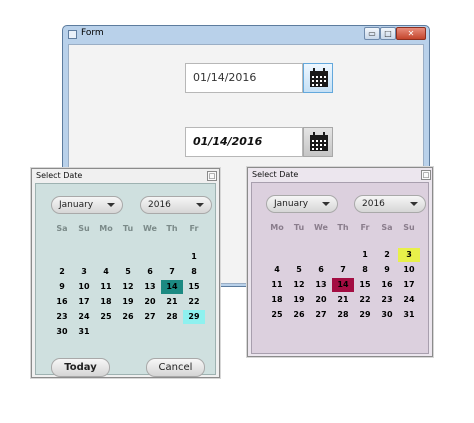 The width and height of the screenshot is (474, 423). What do you see at coordinates (72, 34) in the screenshot?
I see `app-icon` at bounding box center [72, 34].